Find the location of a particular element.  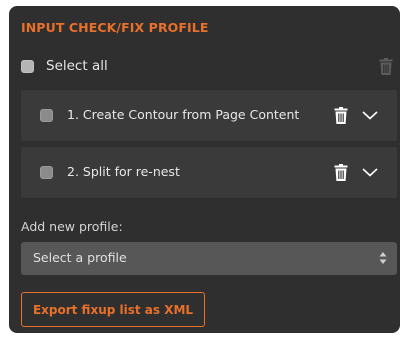

profile-row-1: 1. Create Contour from Page Content is located at coordinates (209, 115).